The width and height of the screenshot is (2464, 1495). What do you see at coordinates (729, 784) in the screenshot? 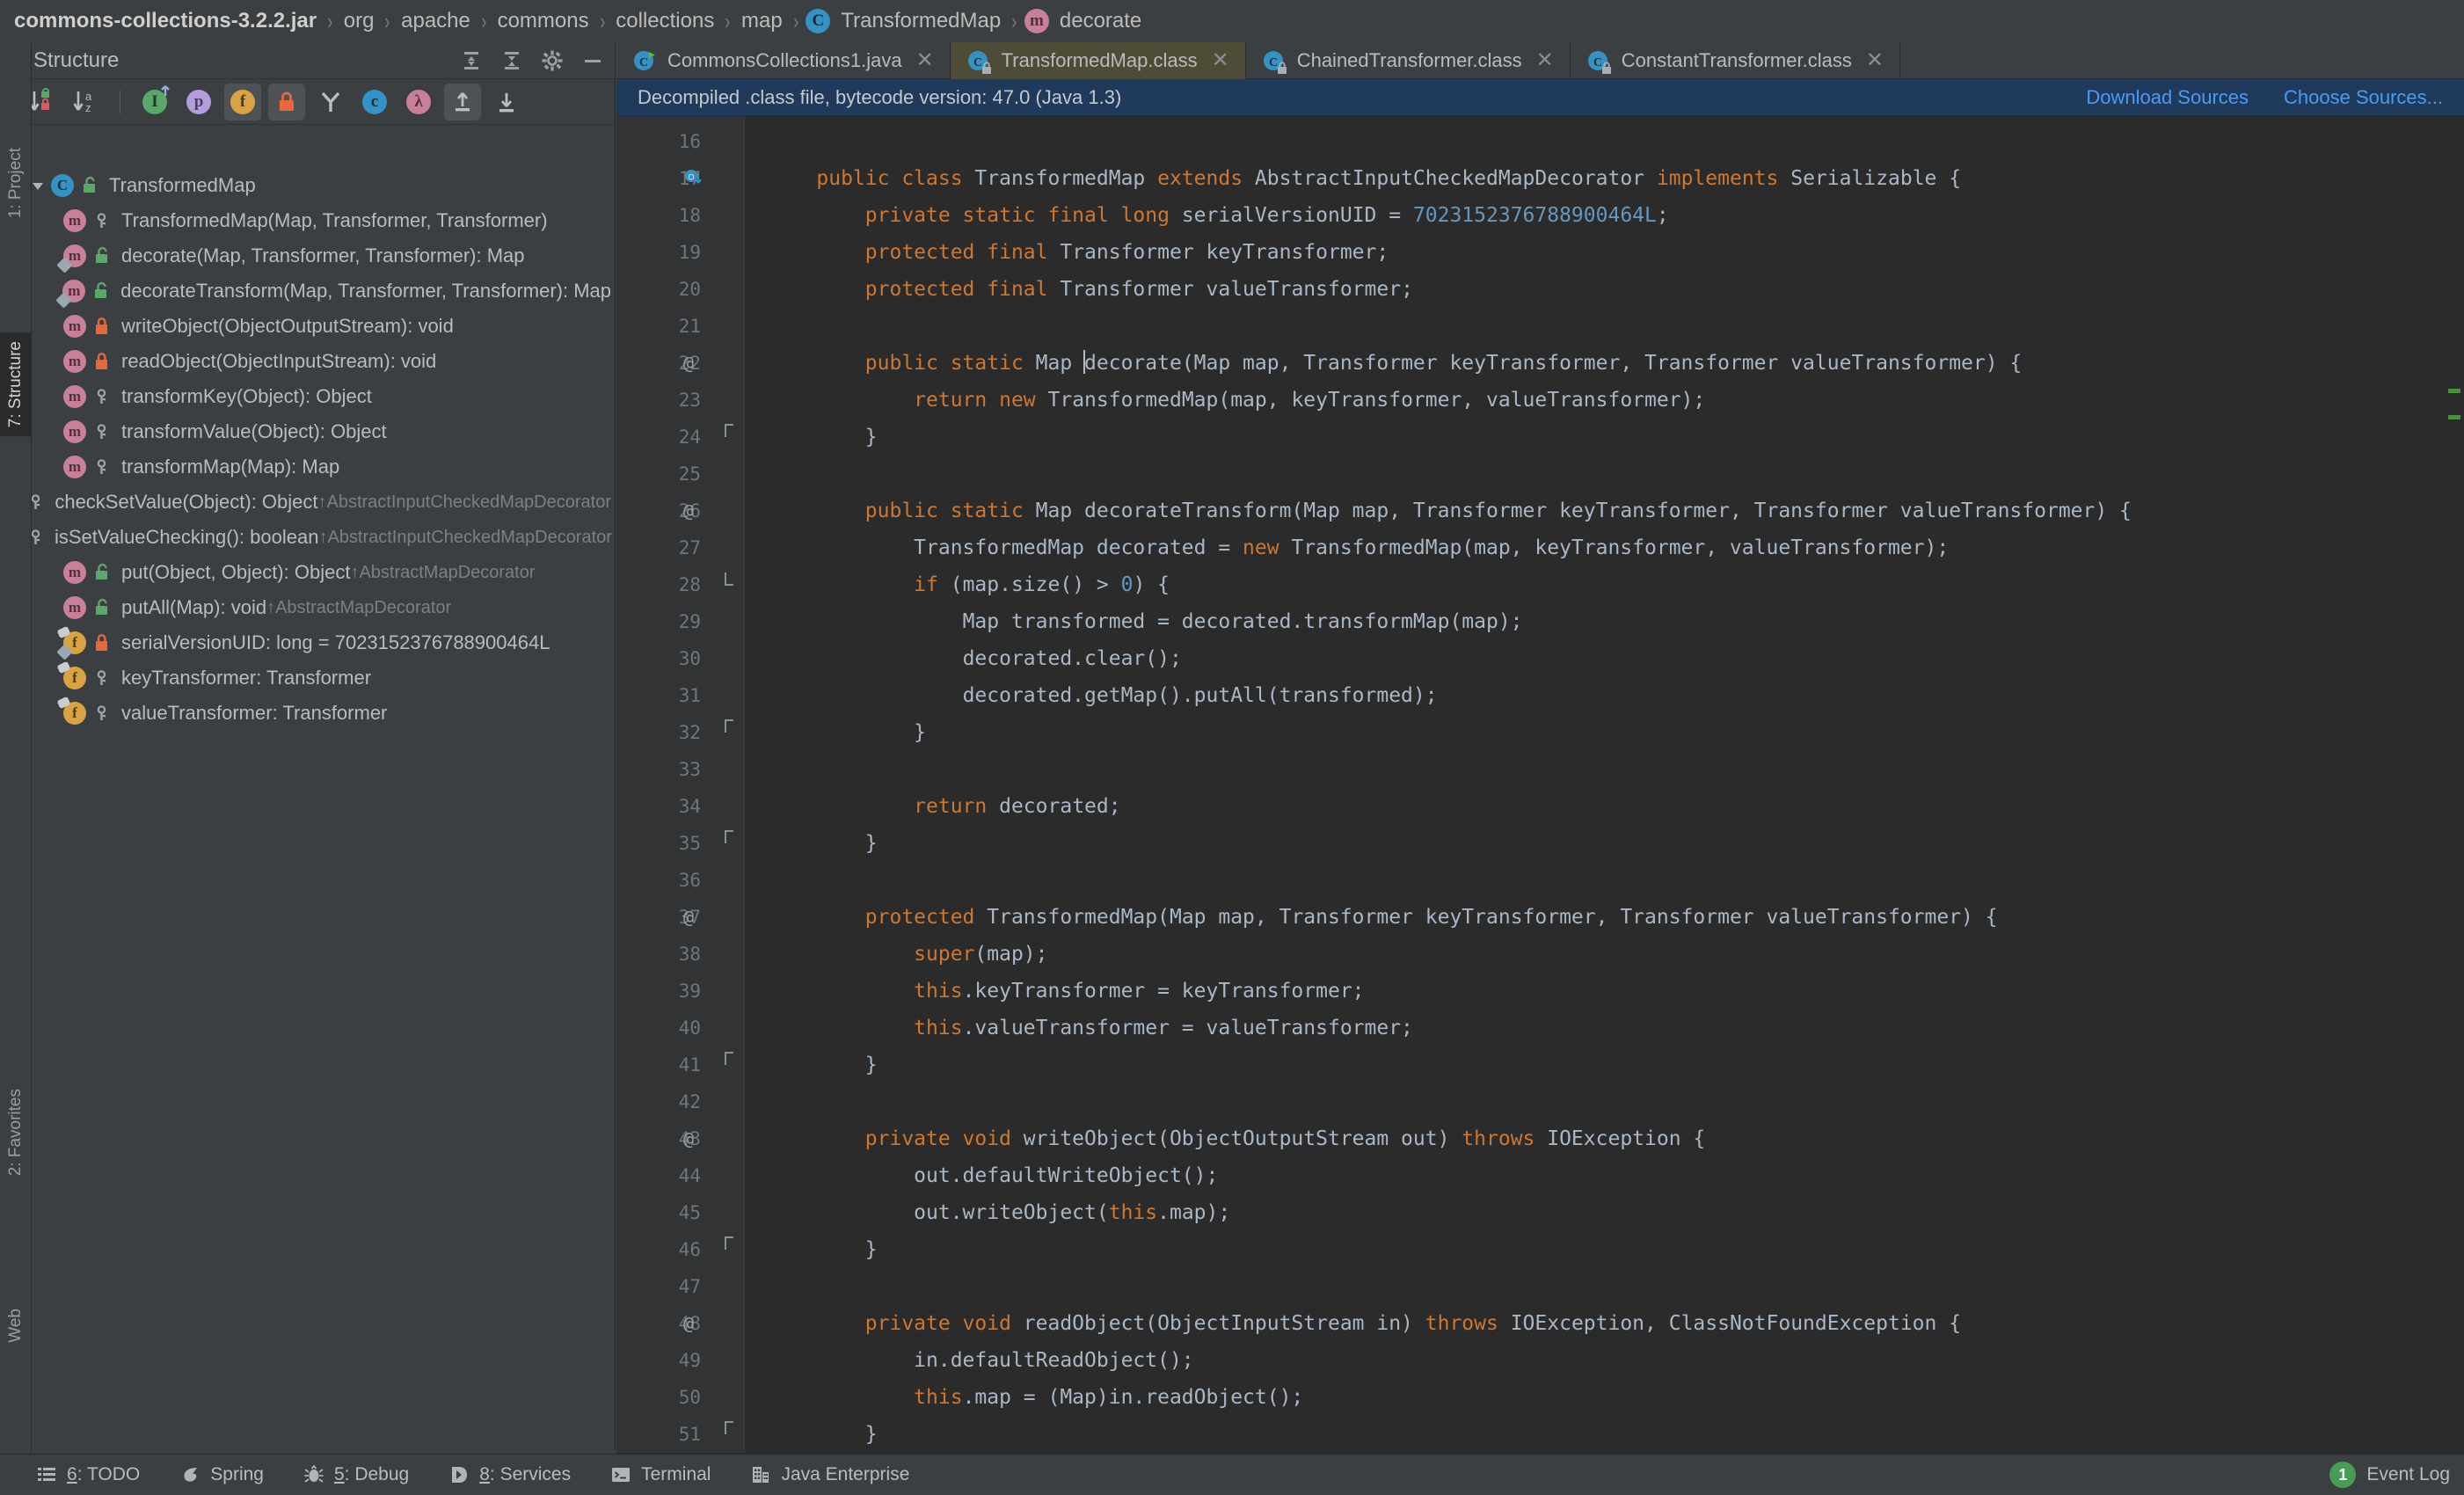
I see `code-folding-column` at bounding box center [729, 784].